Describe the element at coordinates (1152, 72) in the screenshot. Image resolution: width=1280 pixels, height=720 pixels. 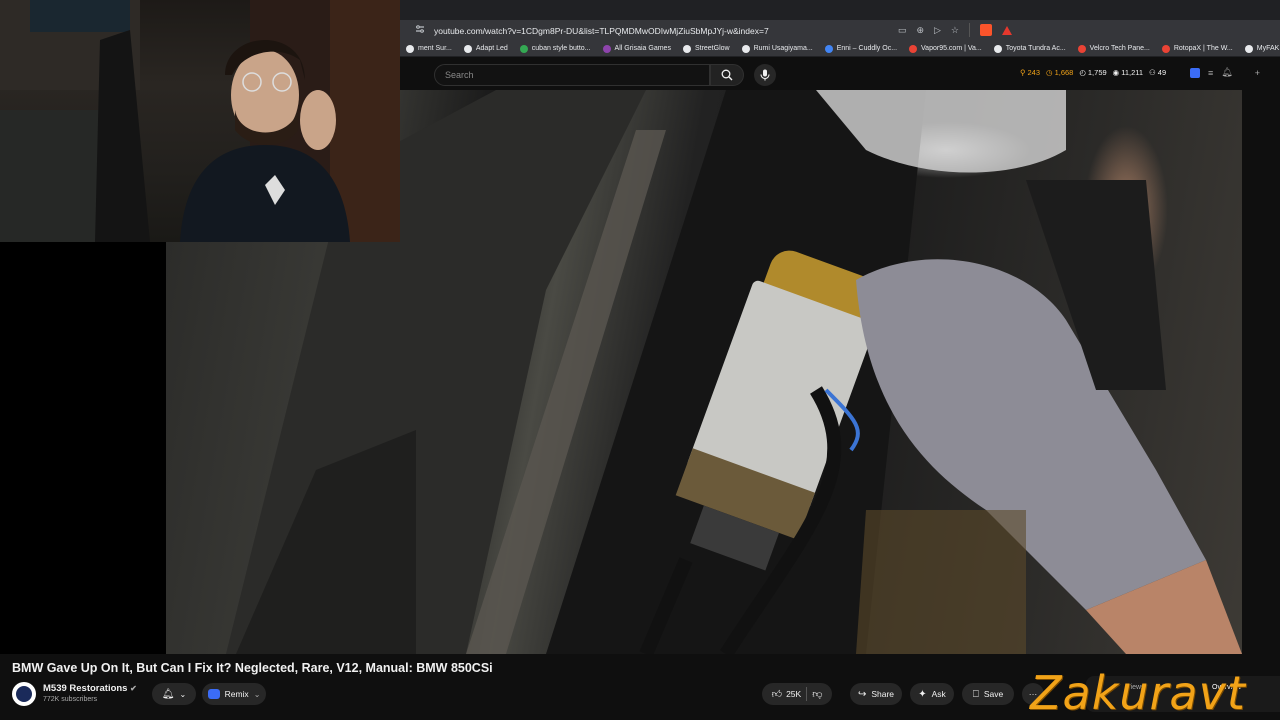
I see `user-icon: ⚇` at that location.